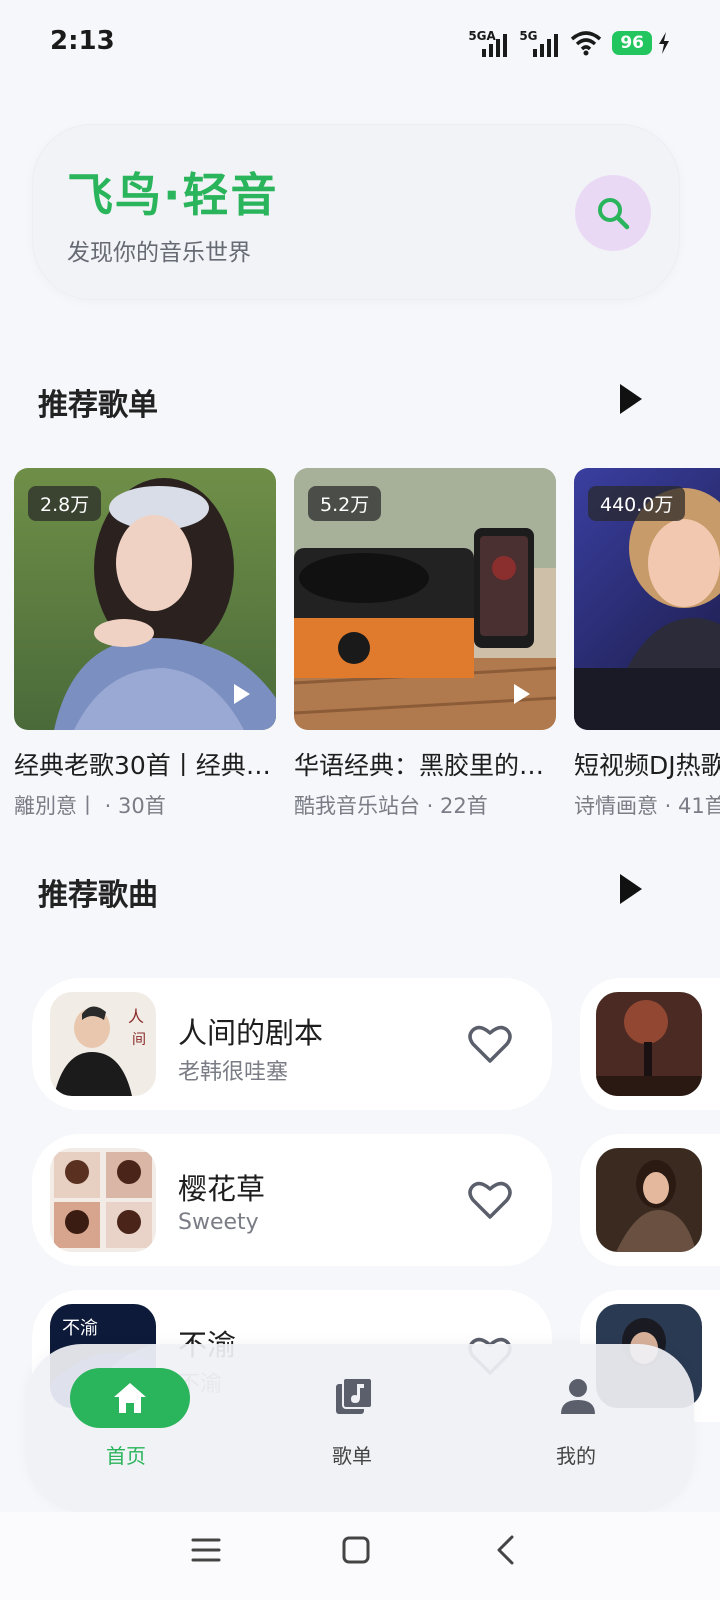 This screenshot has height=1600, width=720. I want to click on wifi-icon, so click(586, 43).